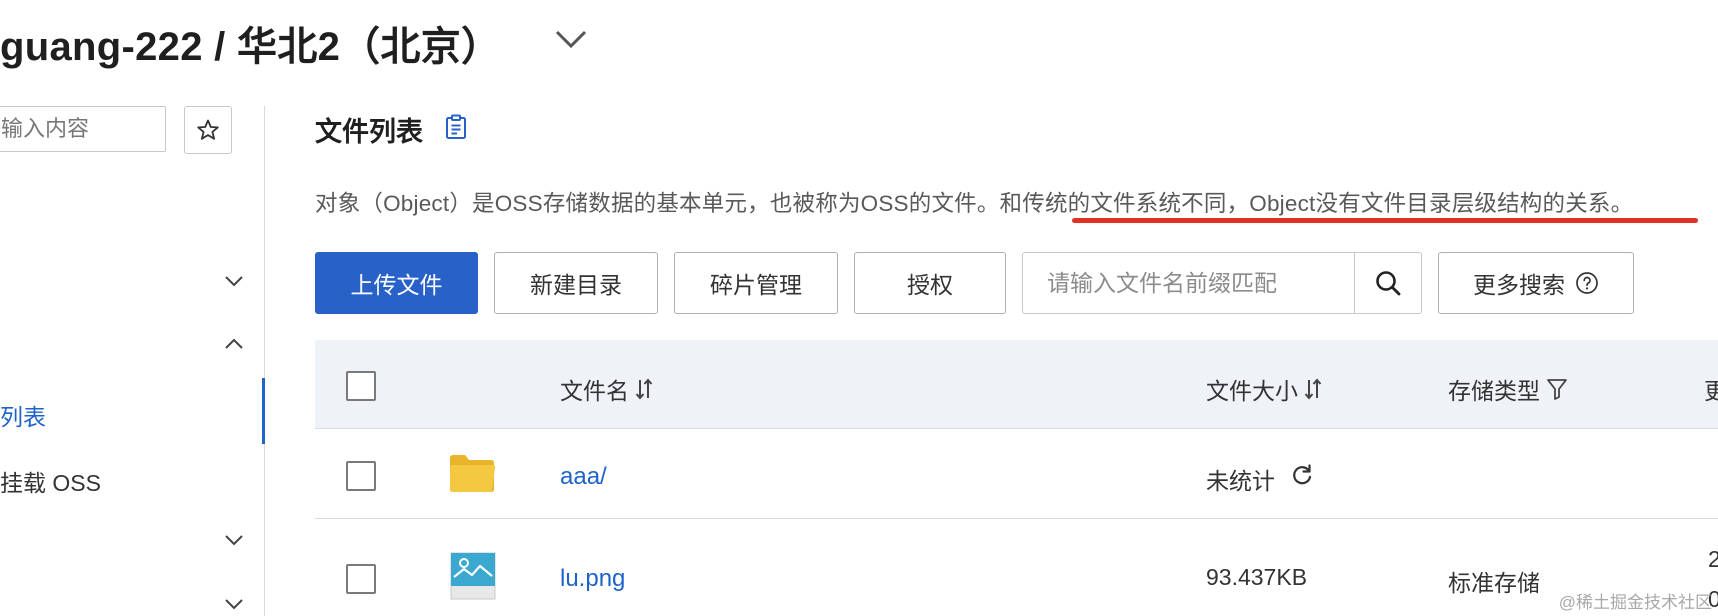 The width and height of the screenshot is (1718, 616). What do you see at coordinates (1711, 391) in the screenshot?
I see `column-header-extra: 更` at bounding box center [1711, 391].